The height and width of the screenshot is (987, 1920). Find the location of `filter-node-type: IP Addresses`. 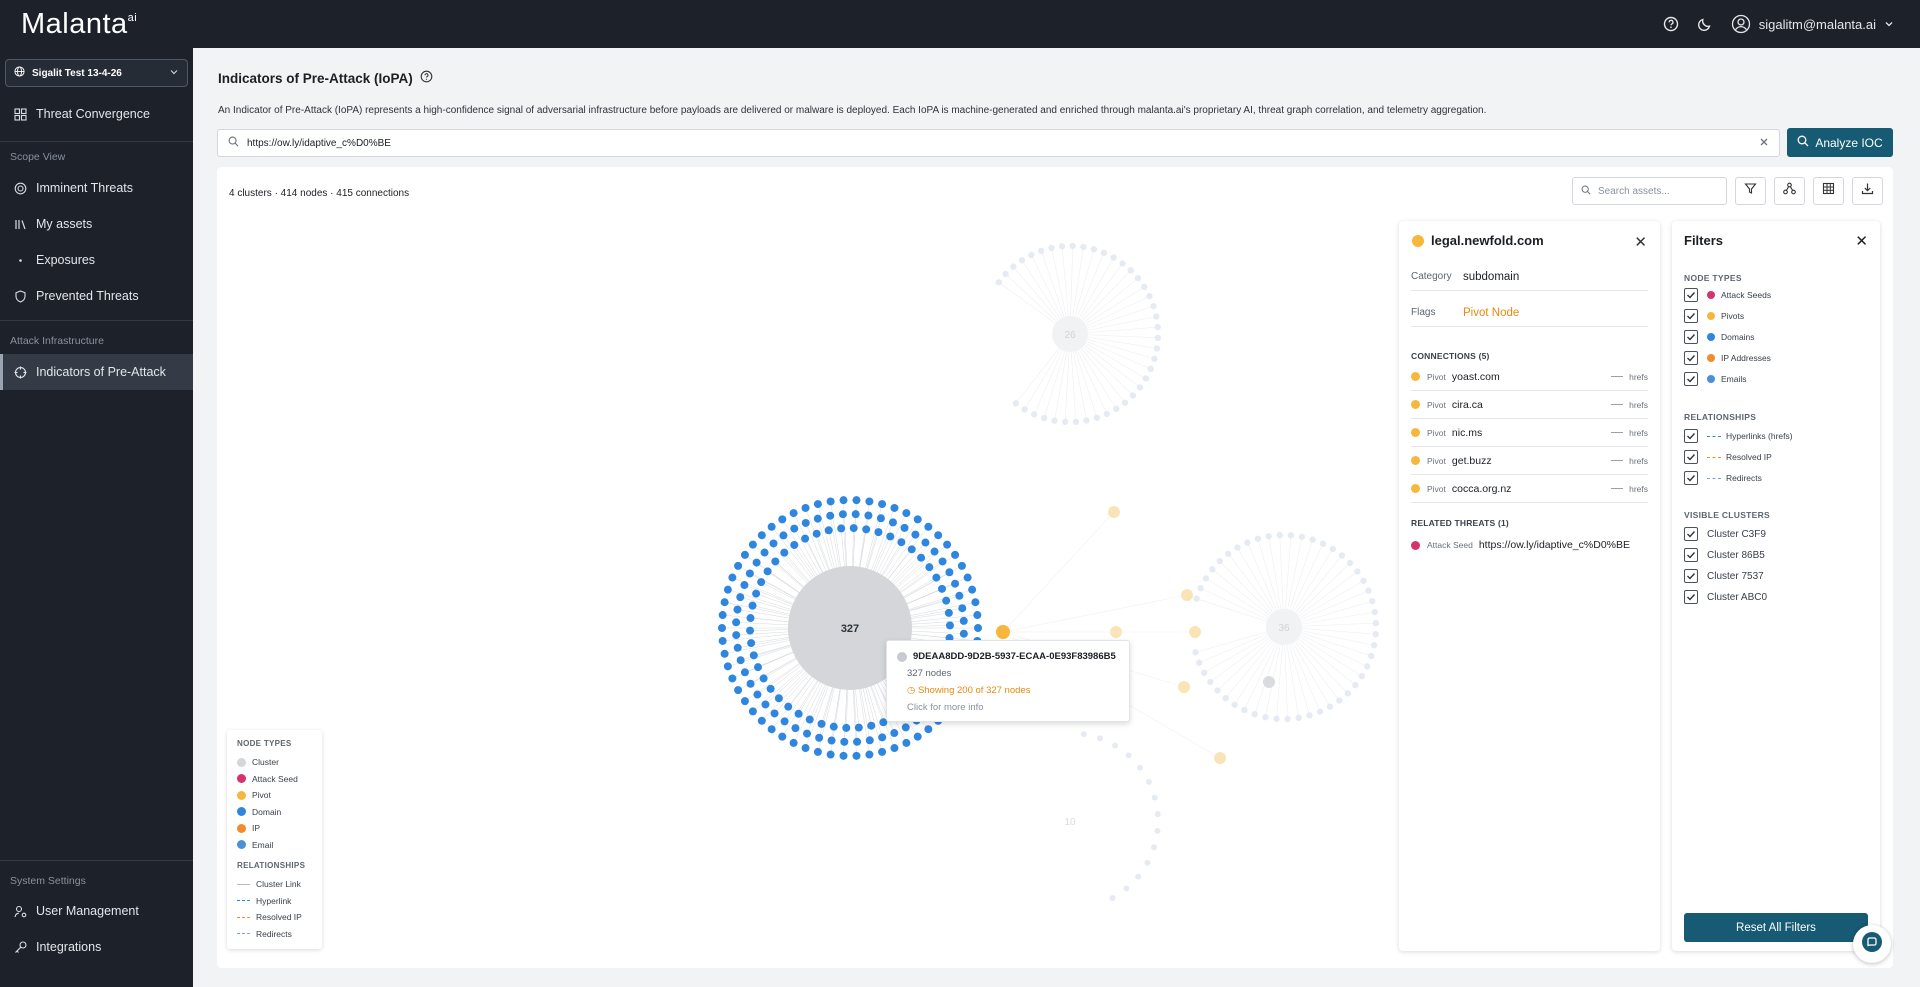

filter-node-type: IP Addresses is located at coordinates (1727, 358).